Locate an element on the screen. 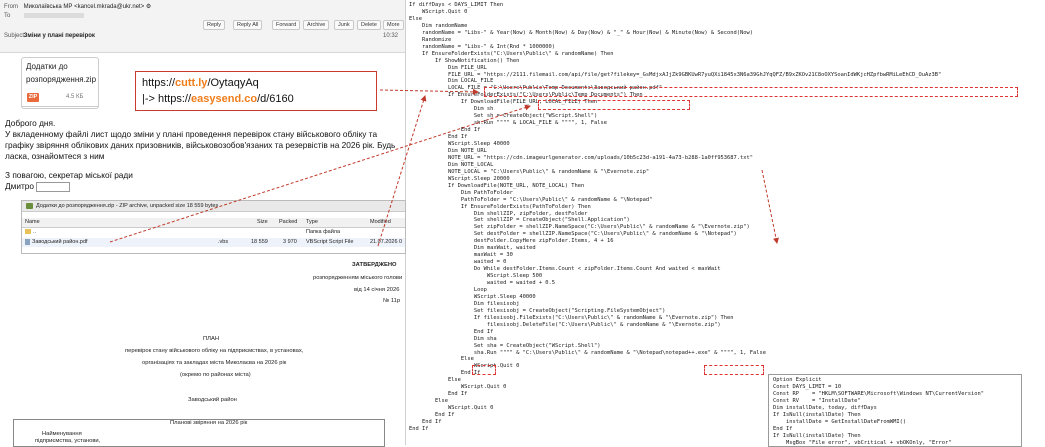 This screenshot has height=447, width=1045. doc-table-caption: Планові звіряння на 2026 рік is located at coordinates (209, 423).